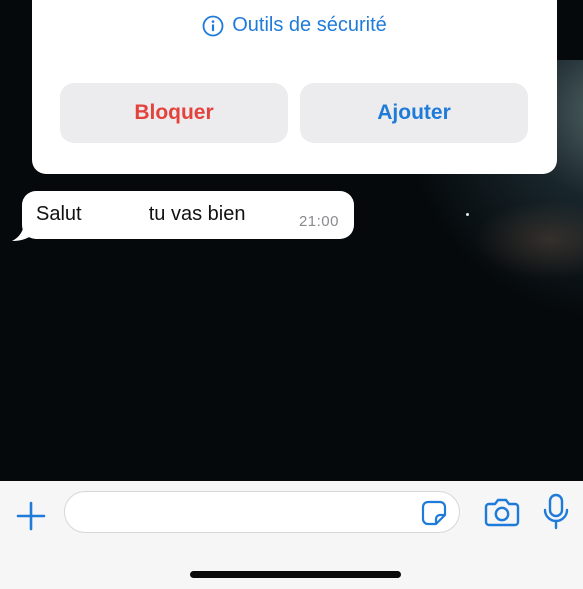 This screenshot has height=589, width=583. I want to click on message-text-end: tu vas bien, so click(197, 214).